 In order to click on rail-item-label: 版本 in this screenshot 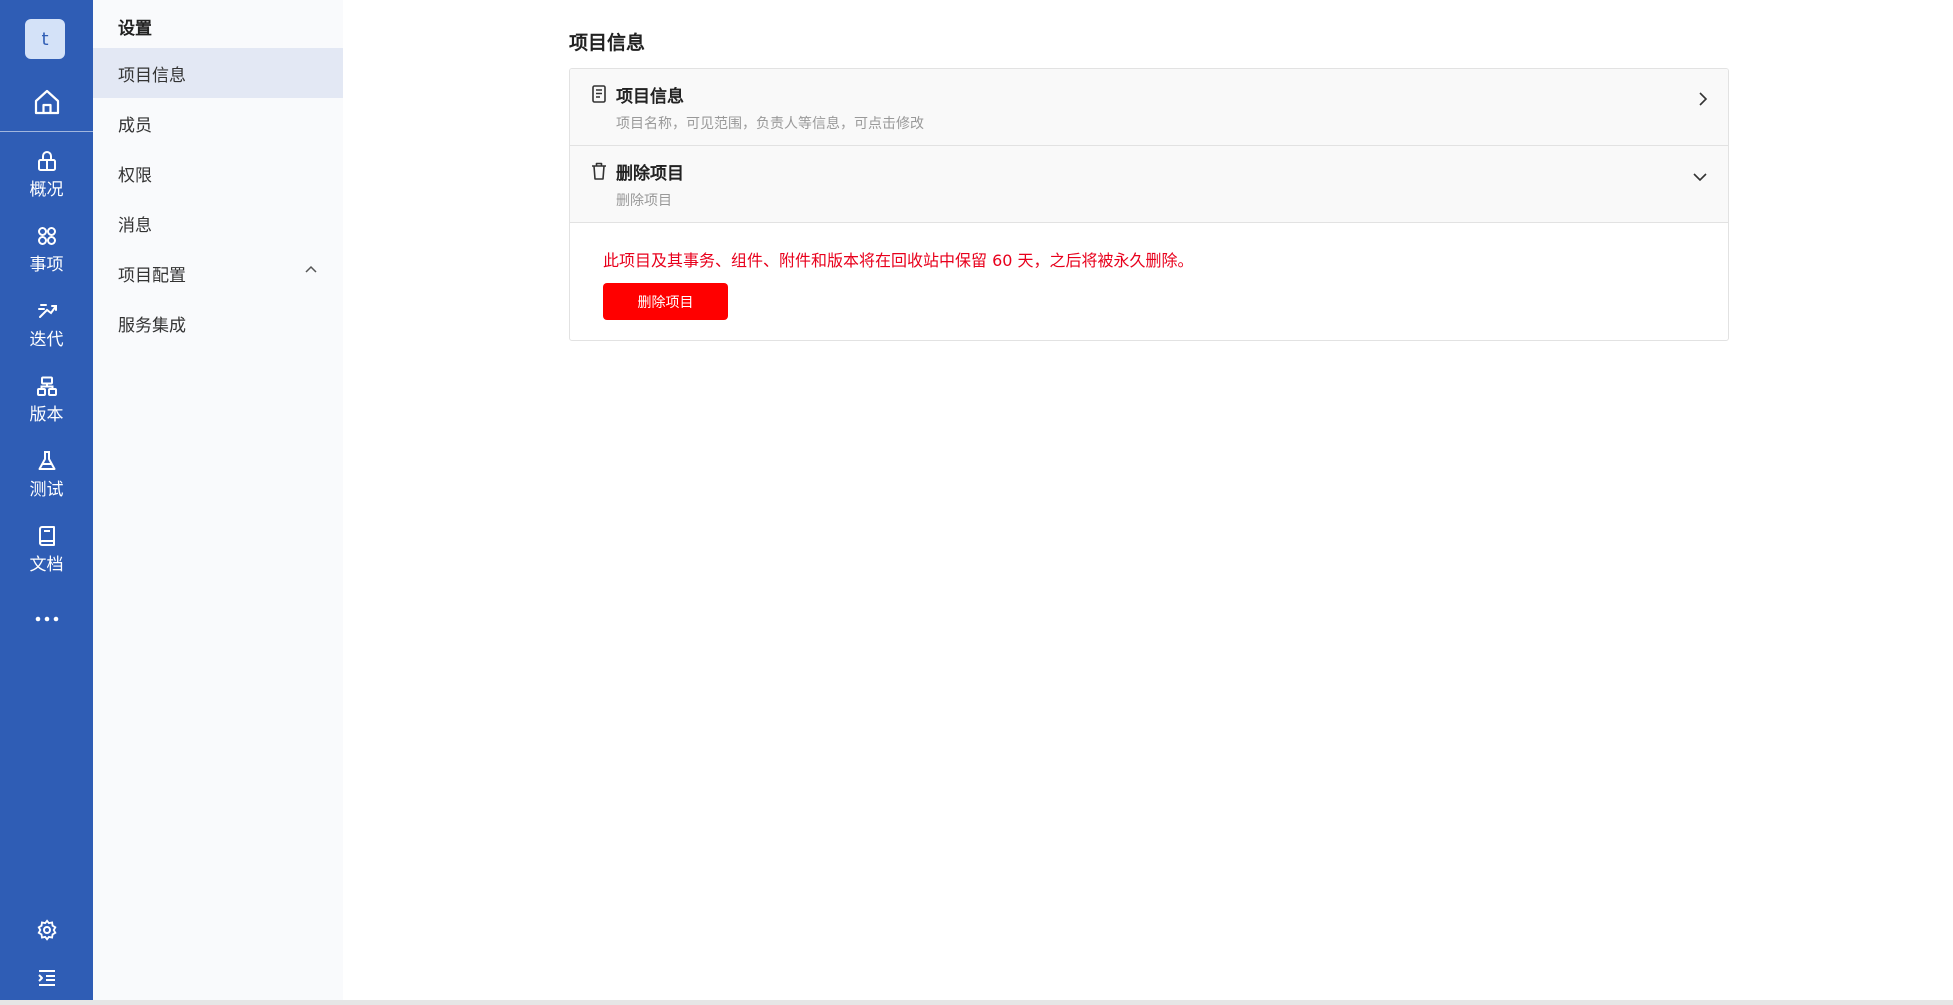, I will do `click(46, 415)`.